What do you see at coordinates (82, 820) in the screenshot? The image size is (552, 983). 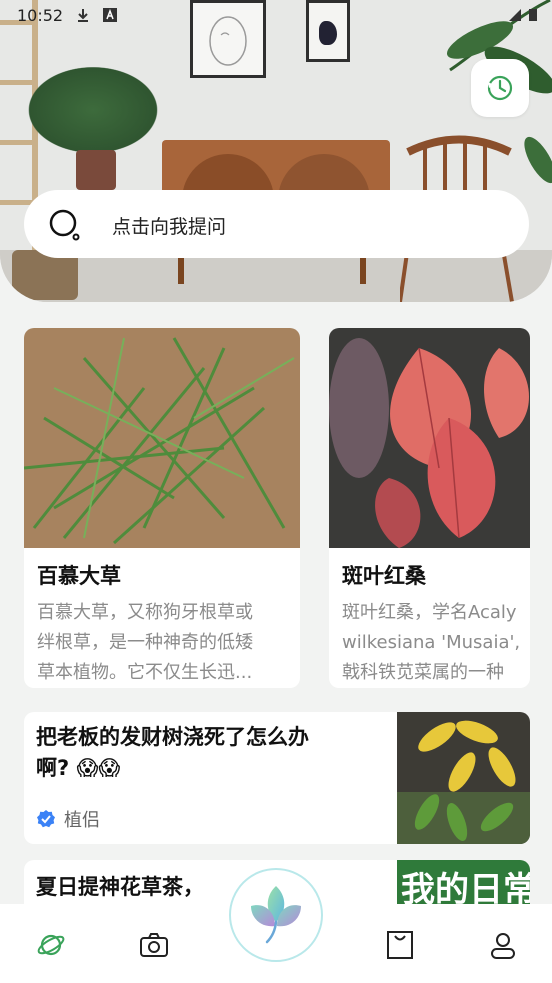 I see `article-author-name: 植侣` at bounding box center [82, 820].